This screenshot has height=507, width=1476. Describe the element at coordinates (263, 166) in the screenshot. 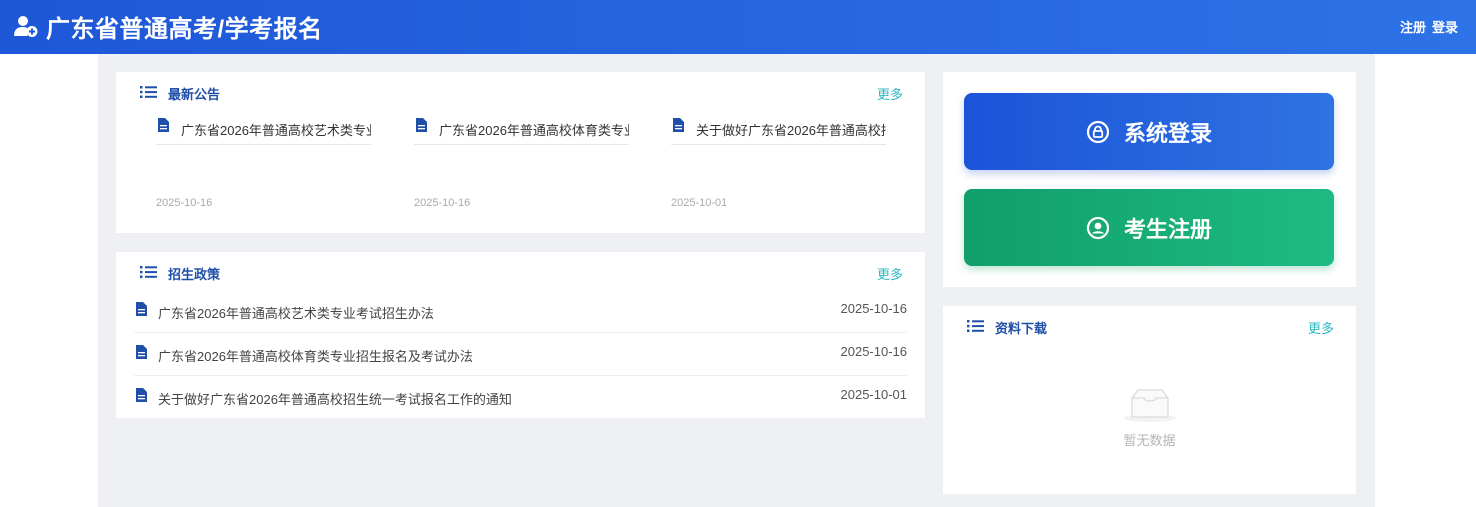

I see `announcement-item: 广东省2026年普通高校艺术类专业 2025-10-16` at that location.